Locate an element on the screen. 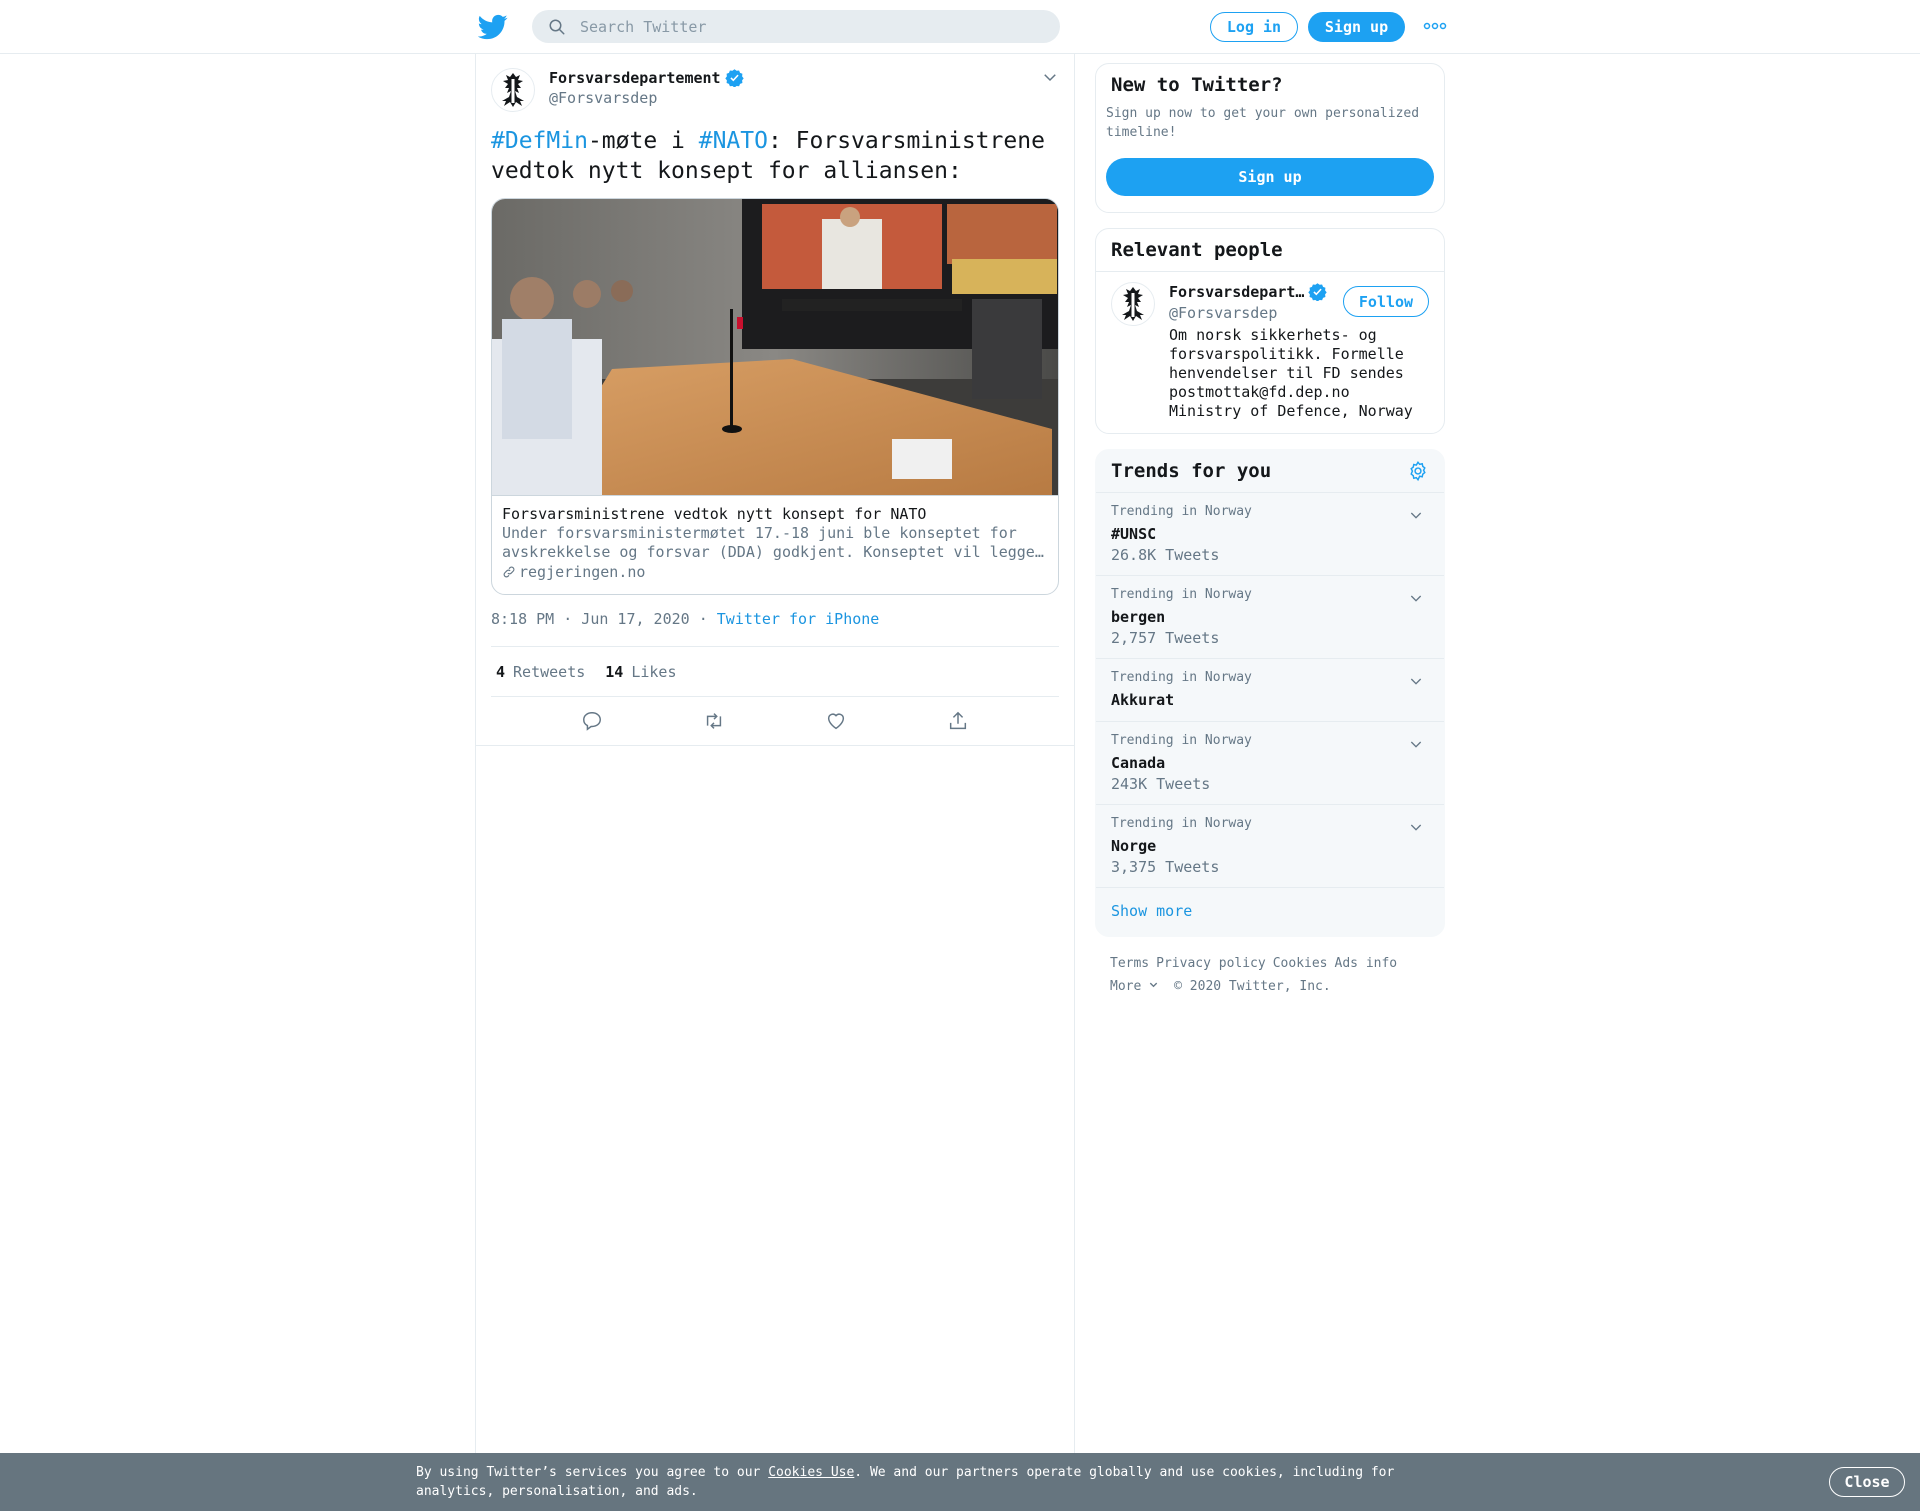 This screenshot has height=1511, width=1920. share-icon is located at coordinates (958, 721).